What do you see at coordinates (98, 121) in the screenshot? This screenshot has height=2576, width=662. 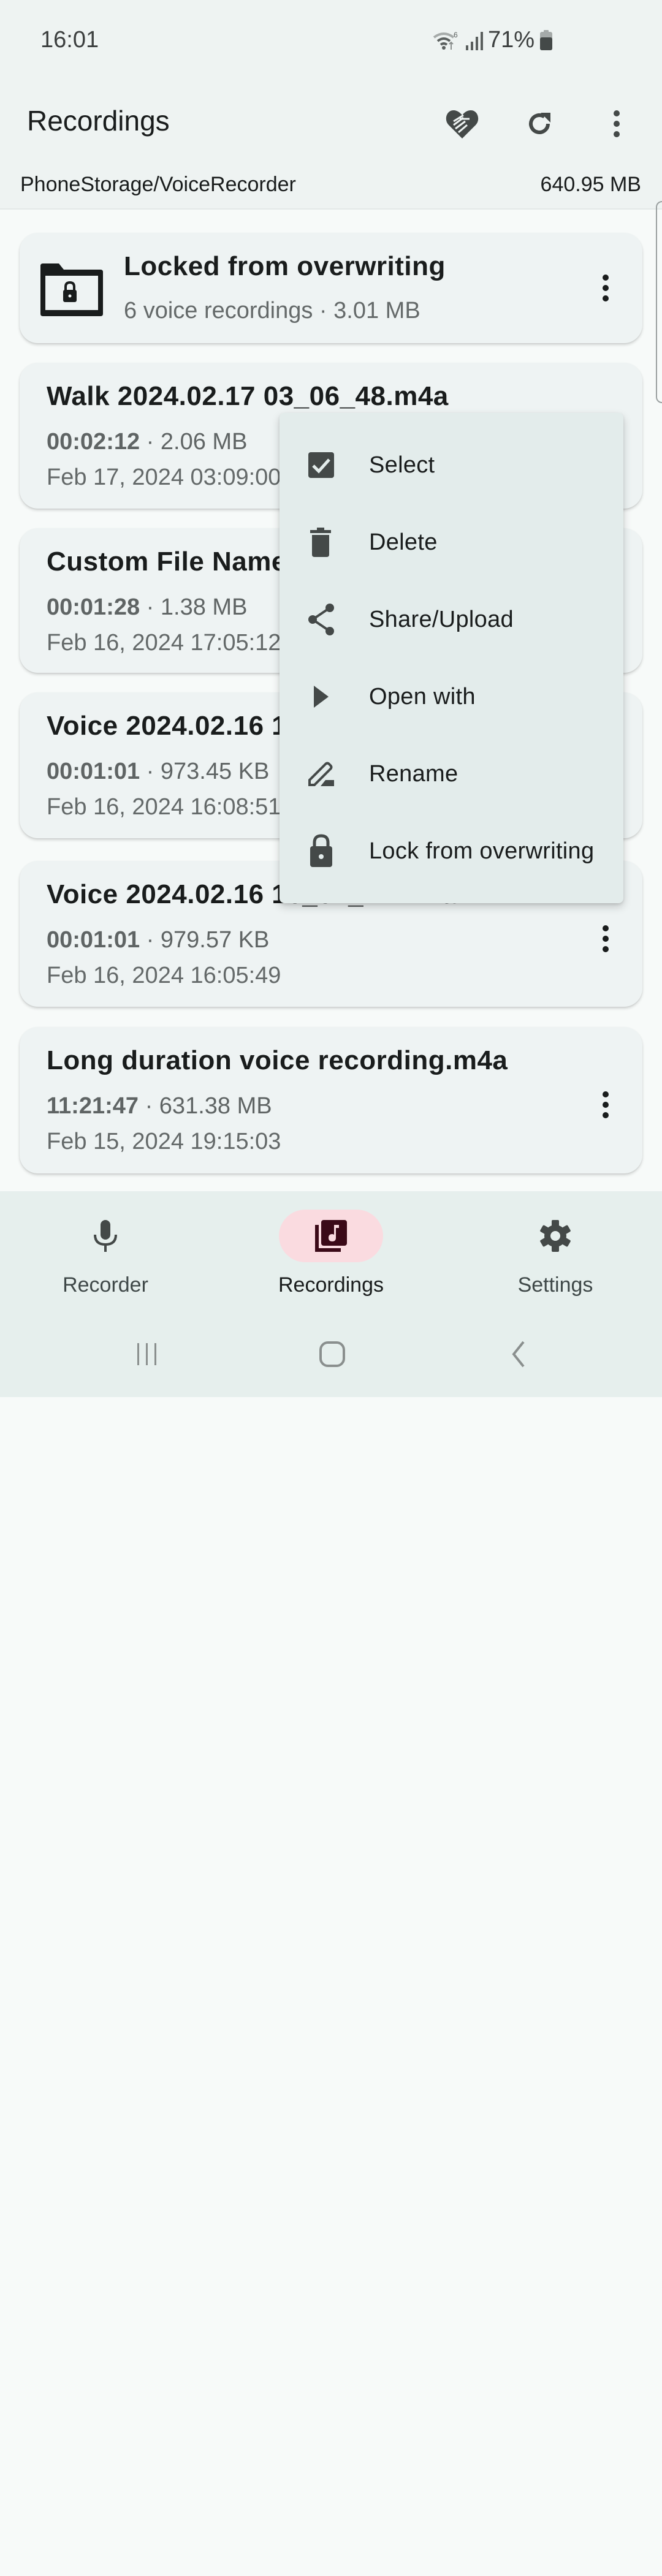 I see `page-title: Recordings` at bounding box center [98, 121].